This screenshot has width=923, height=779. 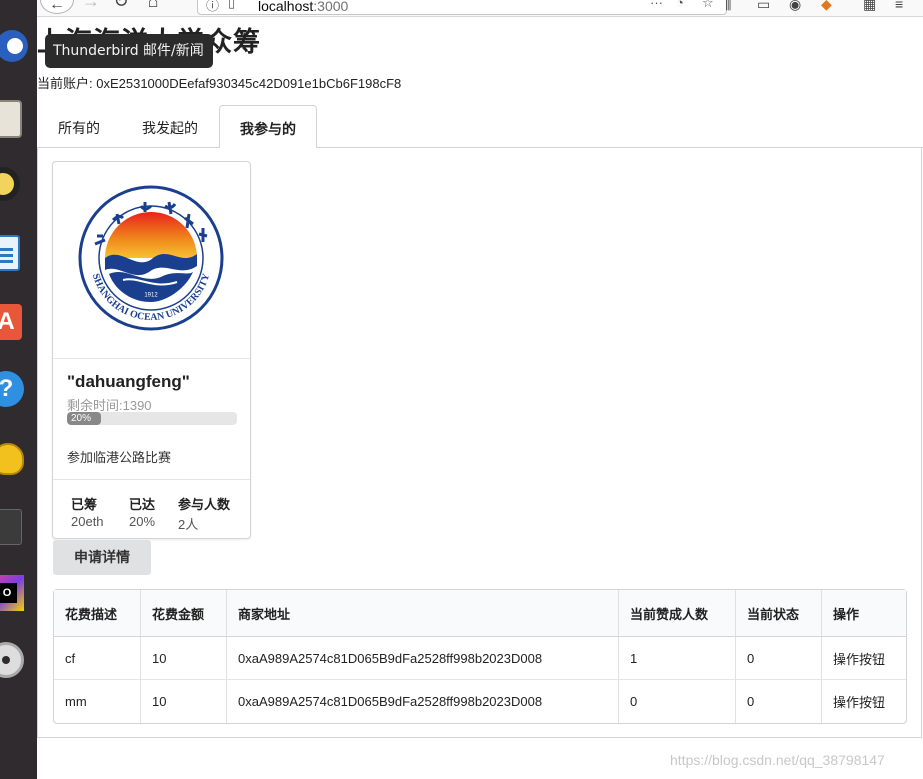 I want to click on dock-app-terminal, so click(x=15, y=527).